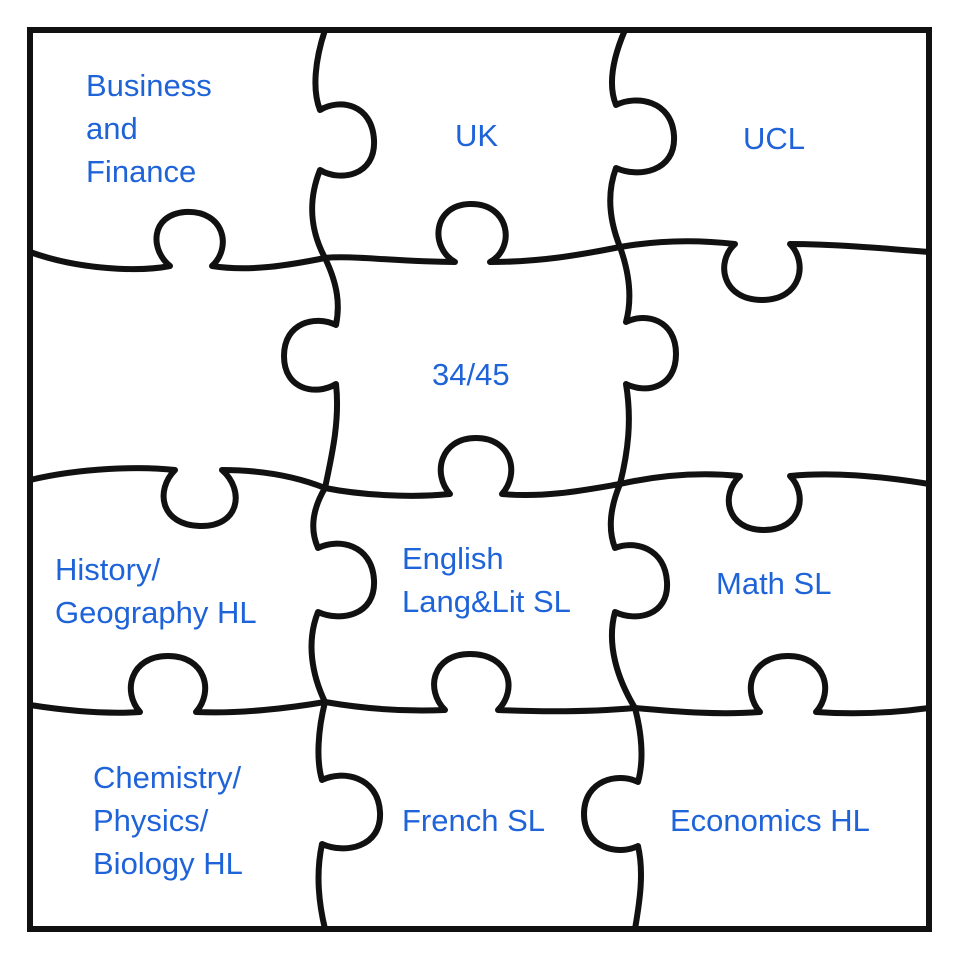  Describe the element at coordinates (177, 497) in the screenshot. I see `seam-h2-left` at that location.